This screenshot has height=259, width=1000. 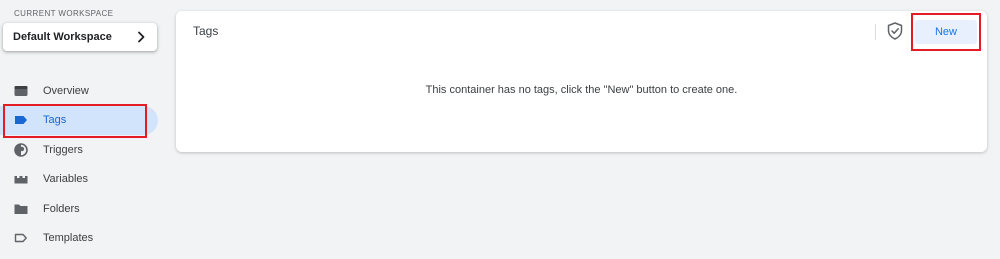 What do you see at coordinates (21, 209) in the screenshot?
I see `folder-icon` at bounding box center [21, 209].